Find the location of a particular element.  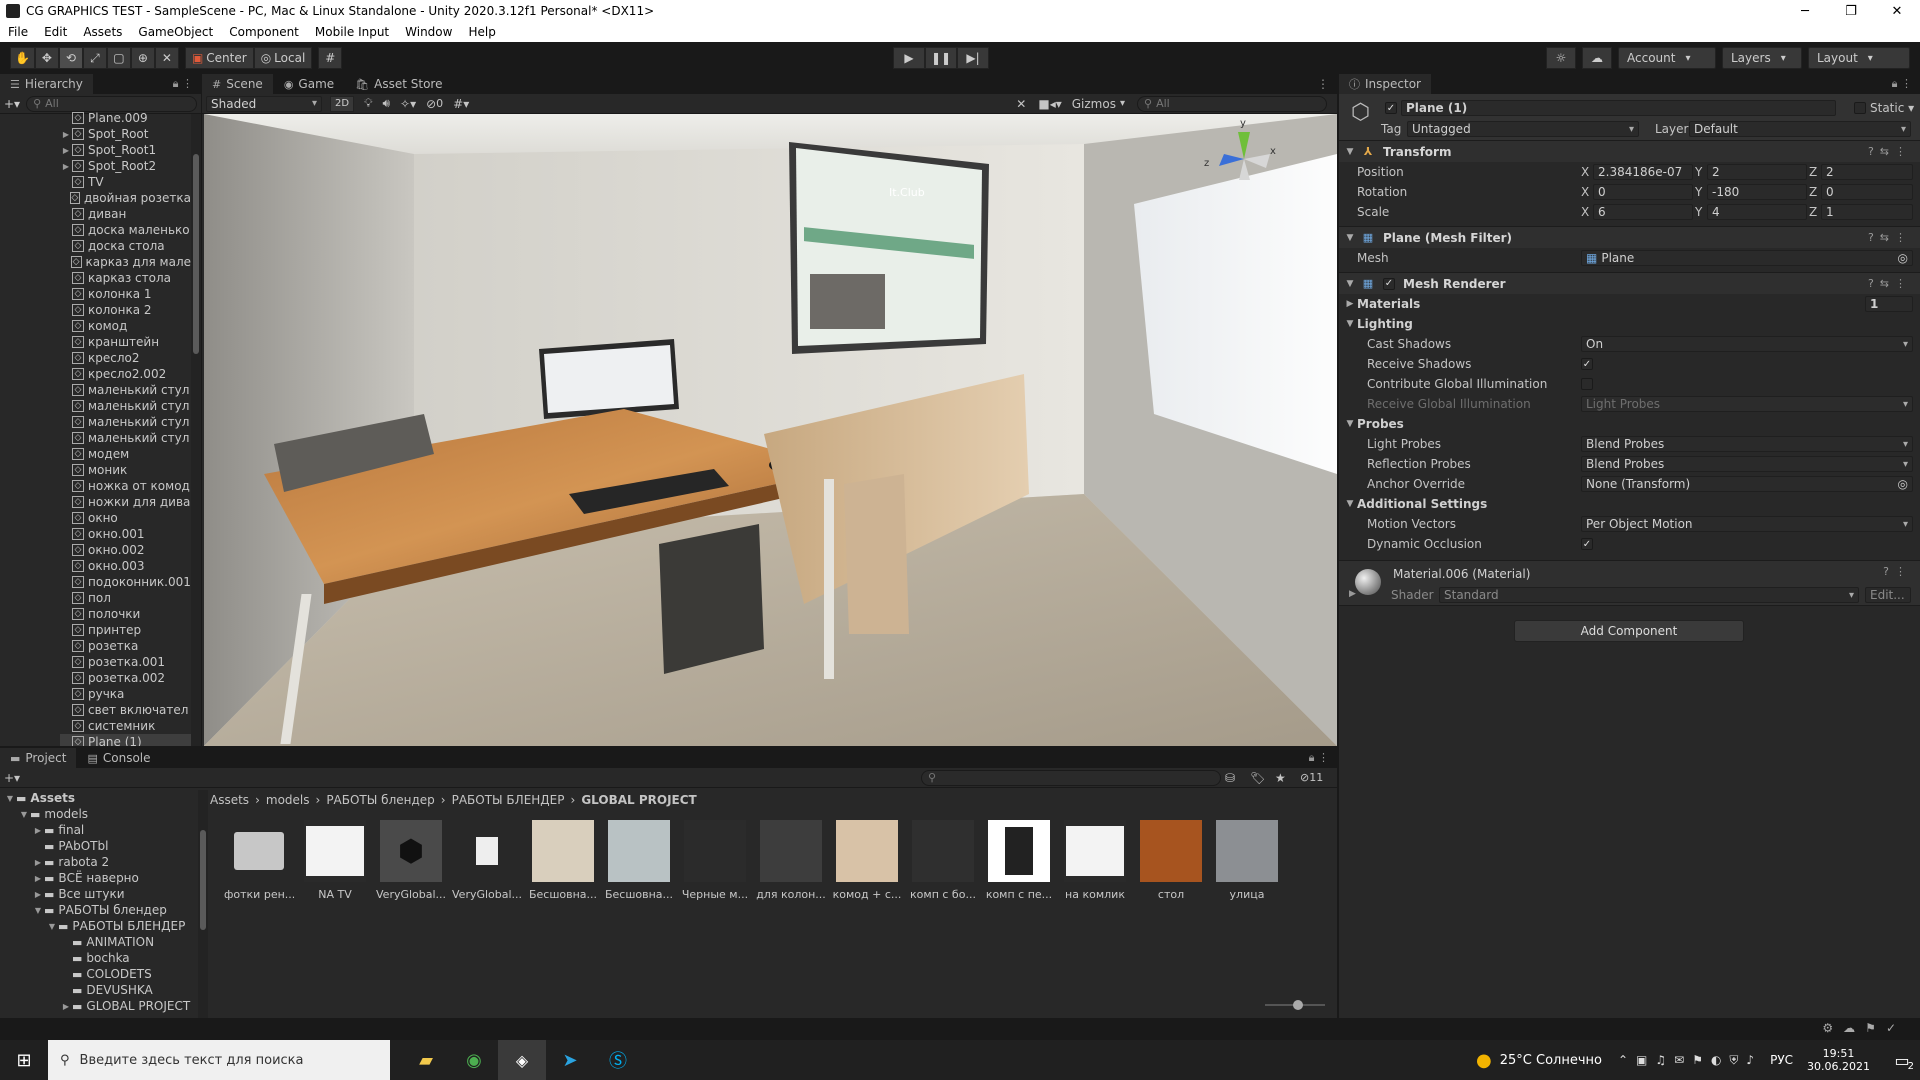

pivot-center-button: ▣ Center is located at coordinates (219, 58).